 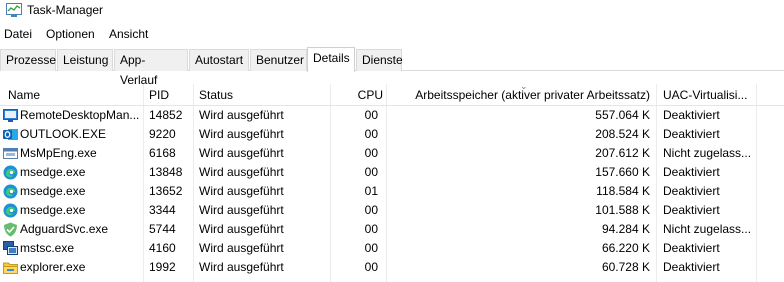 I want to click on window-title: Task-Manager, so click(x=65, y=10).